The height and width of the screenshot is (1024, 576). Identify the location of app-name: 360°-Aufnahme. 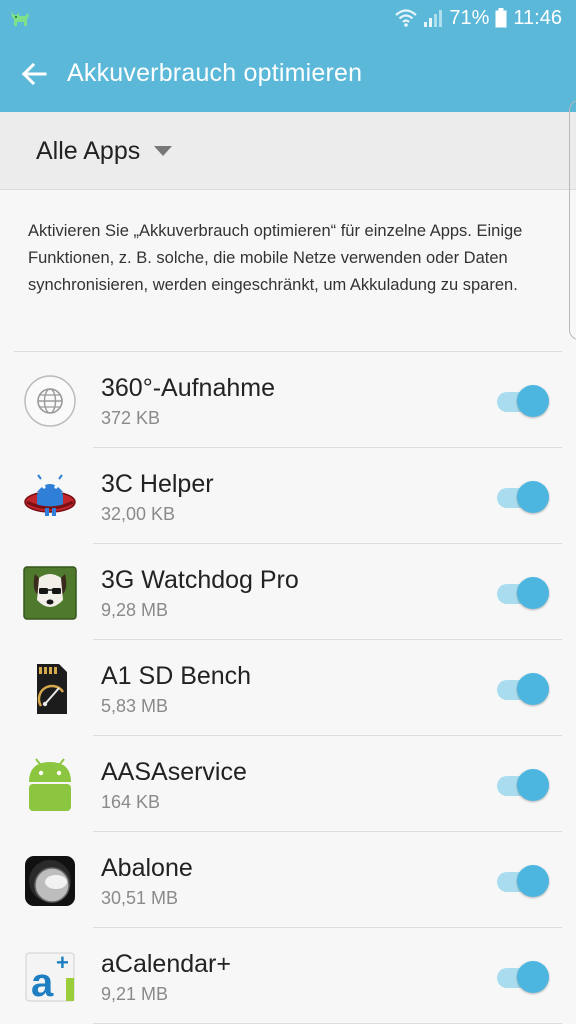
(188, 388).